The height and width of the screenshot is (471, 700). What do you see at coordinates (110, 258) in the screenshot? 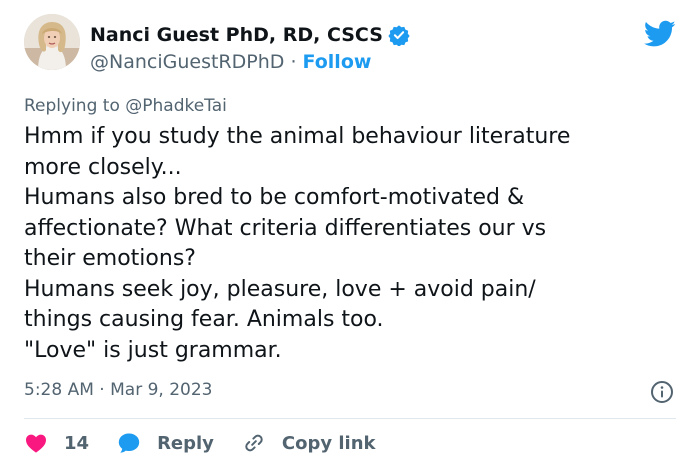
I see `tweet-line: their emotions?` at bounding box center [110, 258].